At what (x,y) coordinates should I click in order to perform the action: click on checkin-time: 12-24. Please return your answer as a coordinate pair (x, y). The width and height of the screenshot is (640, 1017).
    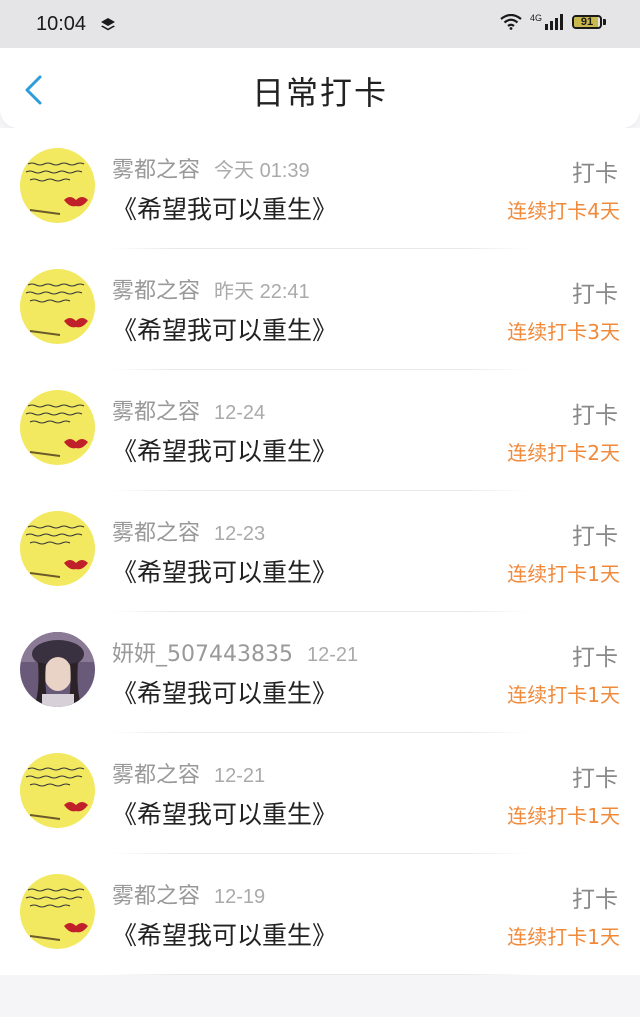
    Looking at the image, I should click on (240, 413).